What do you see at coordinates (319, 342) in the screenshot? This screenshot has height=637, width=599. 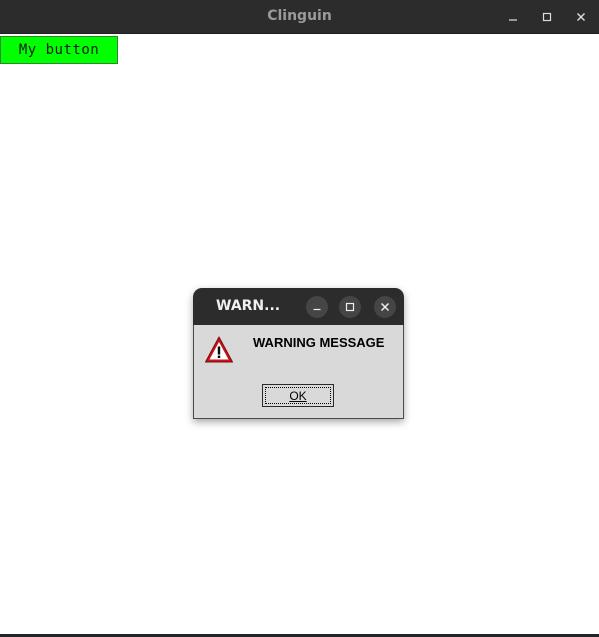 I see `warning-message: WARNING MESSAGE` at bounding box center [319, 342].